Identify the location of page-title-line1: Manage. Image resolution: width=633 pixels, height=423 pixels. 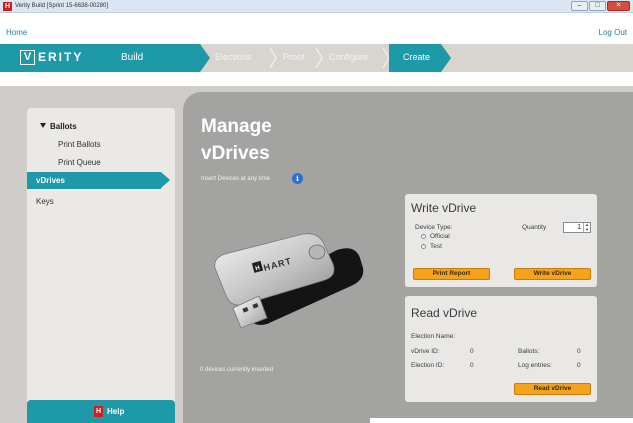
(236, 126).